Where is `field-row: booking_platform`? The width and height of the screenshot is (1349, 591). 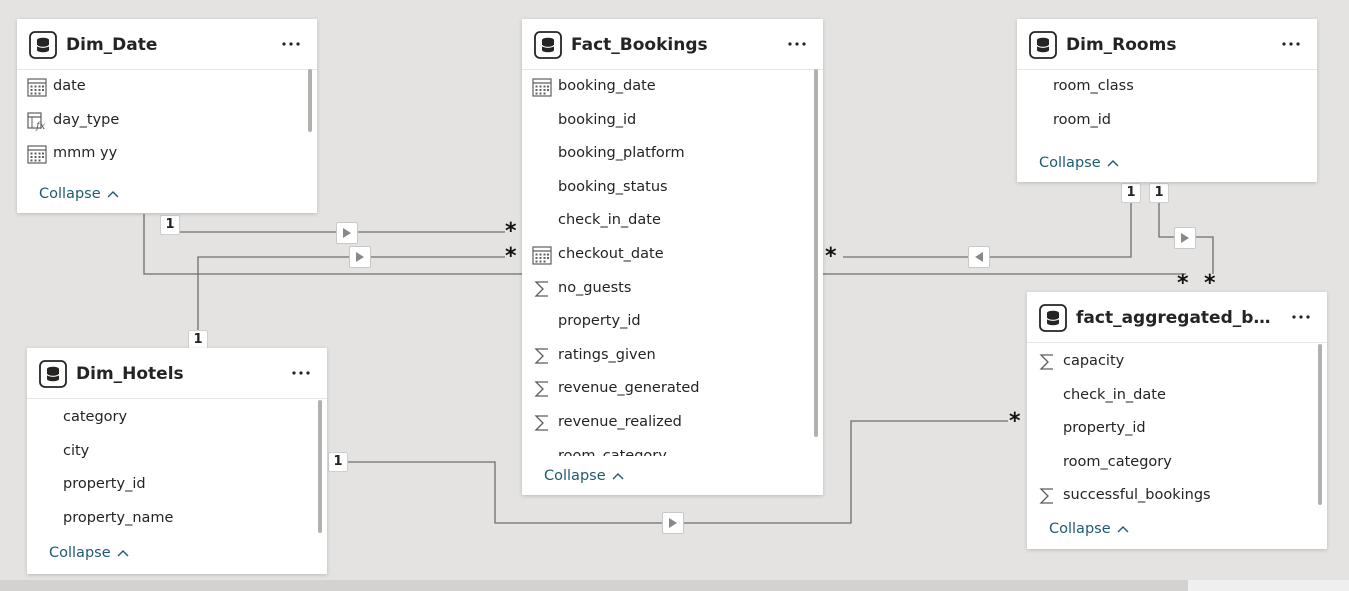 field-row: booking_platform is located at coordinates (672, 154).